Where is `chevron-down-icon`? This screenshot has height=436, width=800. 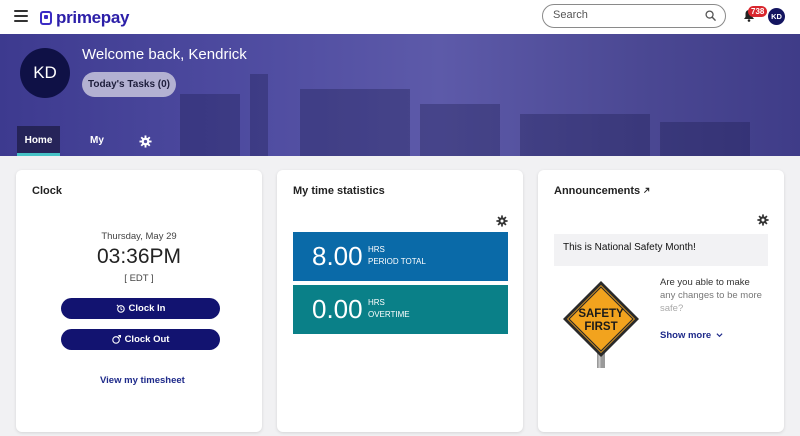
chevron-down-icon is located at coordinates (719, 335).